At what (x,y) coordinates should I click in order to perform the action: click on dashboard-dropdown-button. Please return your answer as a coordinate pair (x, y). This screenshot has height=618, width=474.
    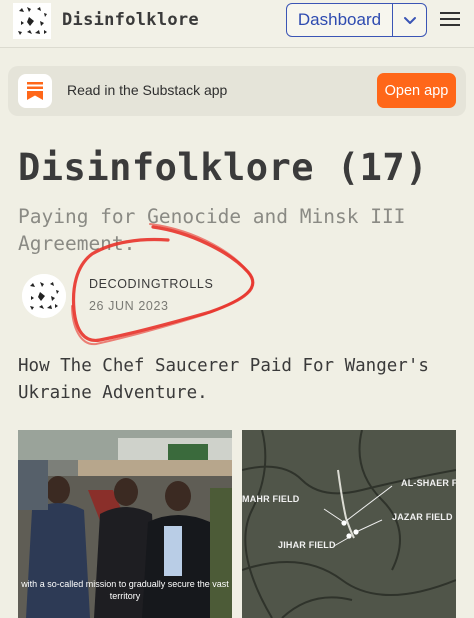
    Looking at the image, I should click on (409, 20).